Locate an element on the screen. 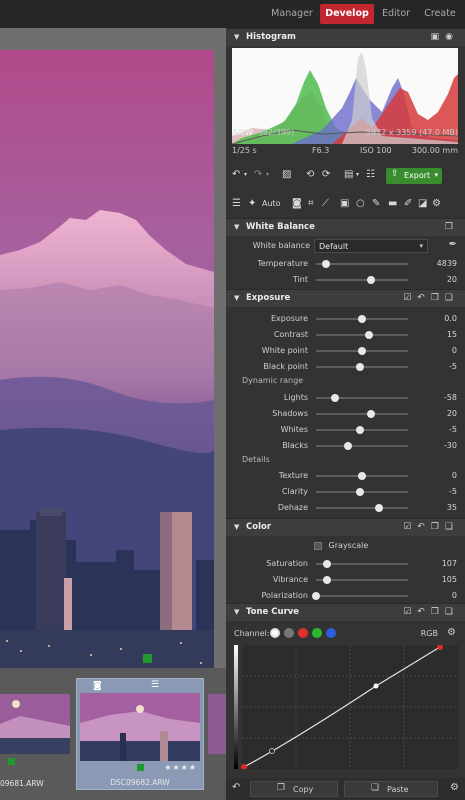  eyedropper-icon: ✒ is located at coordinates (453, 244).